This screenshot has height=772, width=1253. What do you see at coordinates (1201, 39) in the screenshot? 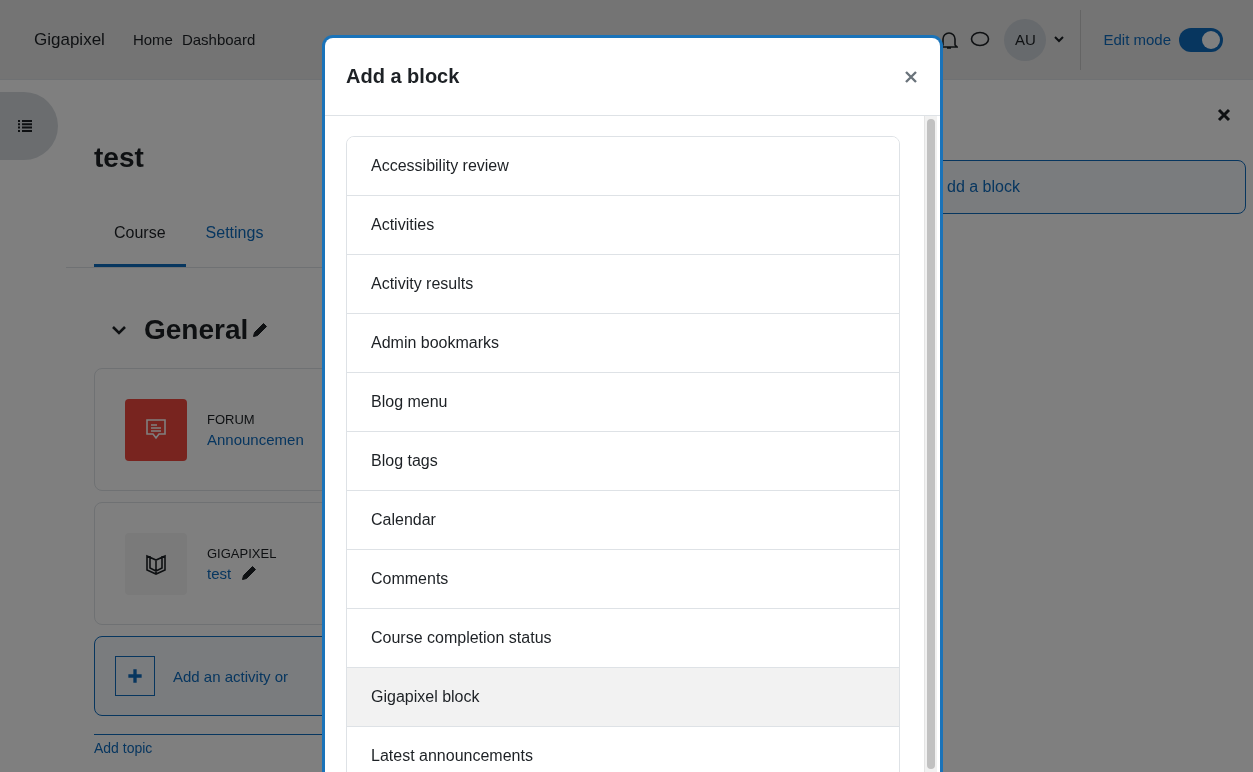
I see `edit-mode-switch` at bounding box center [1201, 39].